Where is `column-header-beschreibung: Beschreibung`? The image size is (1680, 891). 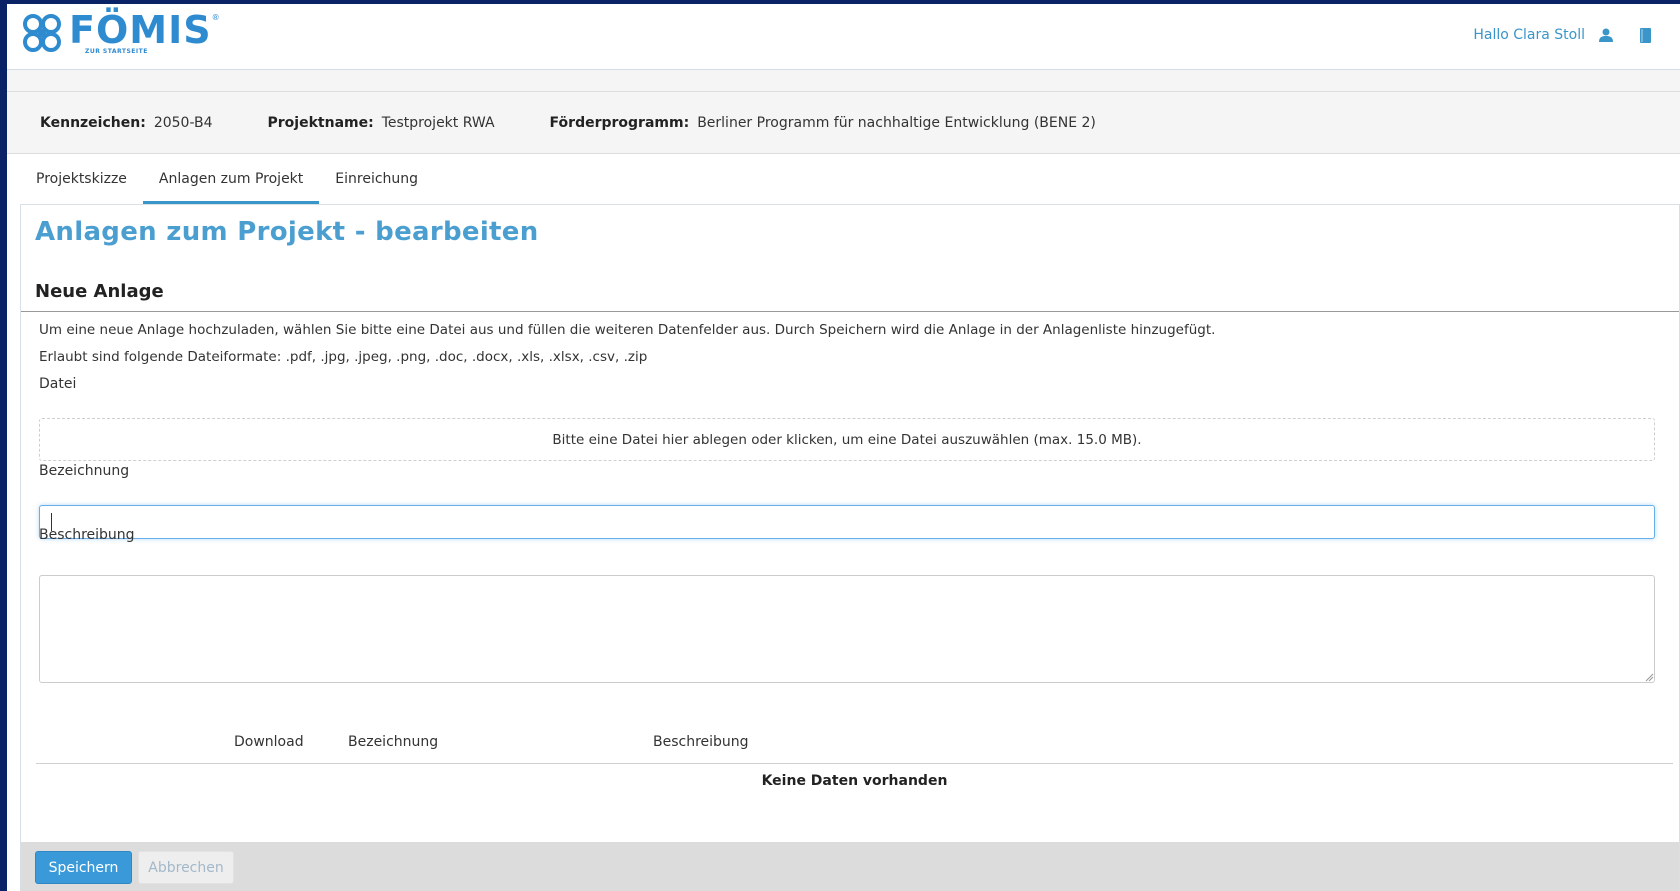 column-header-beschreibung: Beschreibung is located at coordinates (701, 742).